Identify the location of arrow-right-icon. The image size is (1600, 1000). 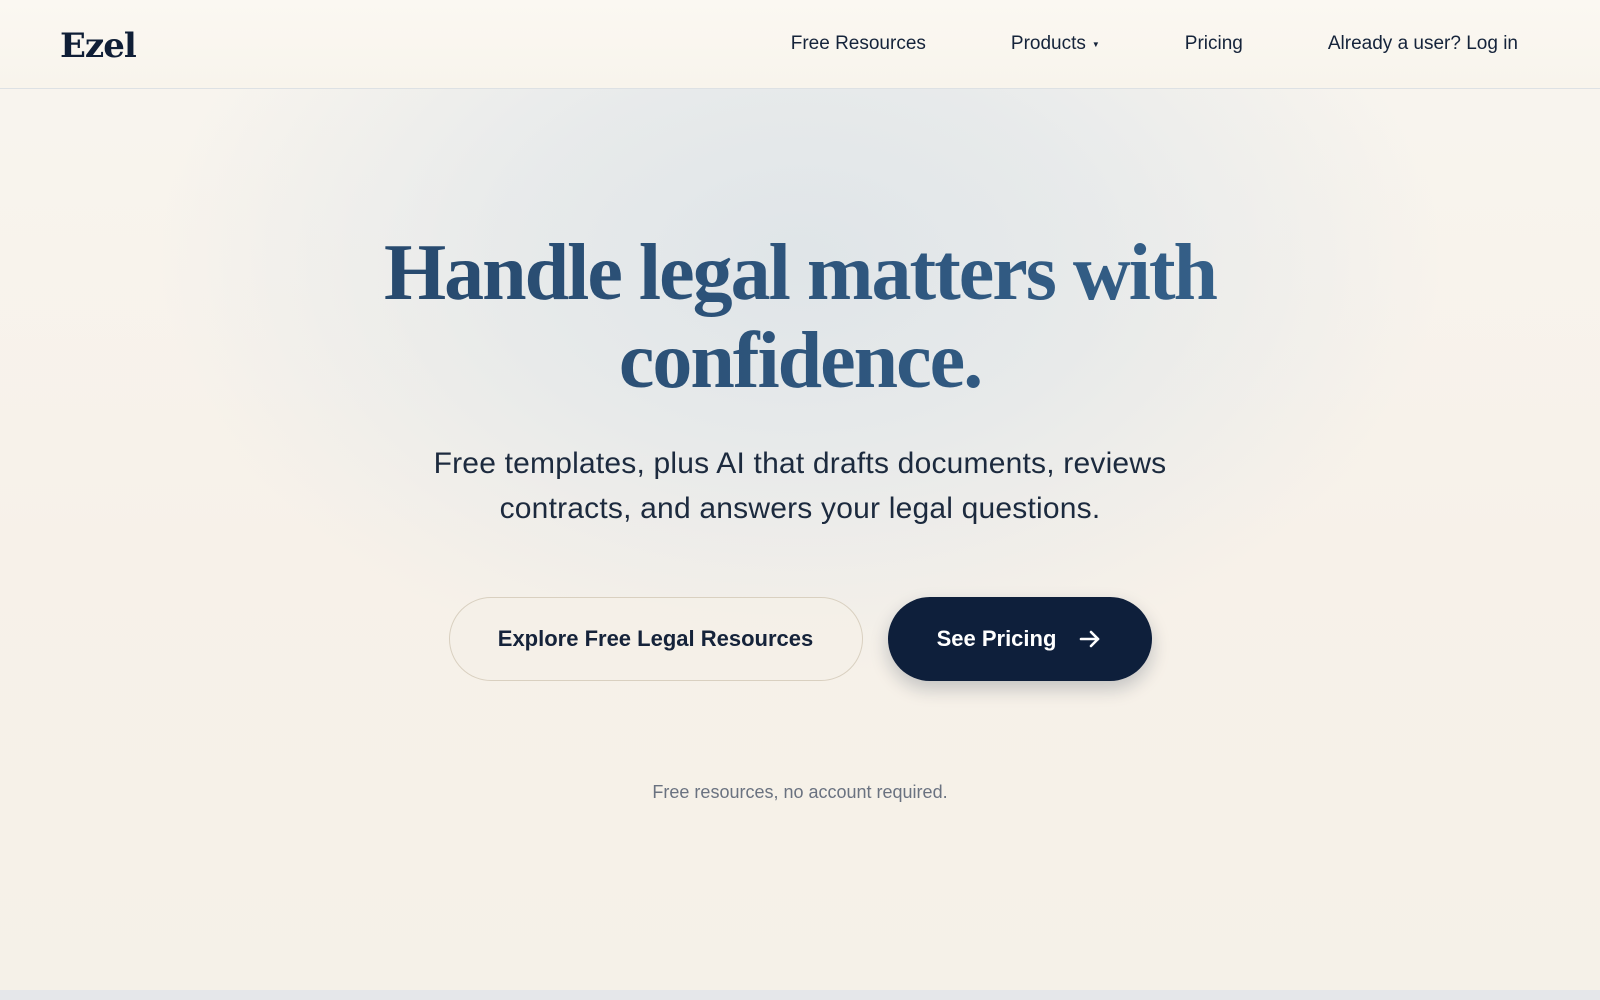
(1090, 639).